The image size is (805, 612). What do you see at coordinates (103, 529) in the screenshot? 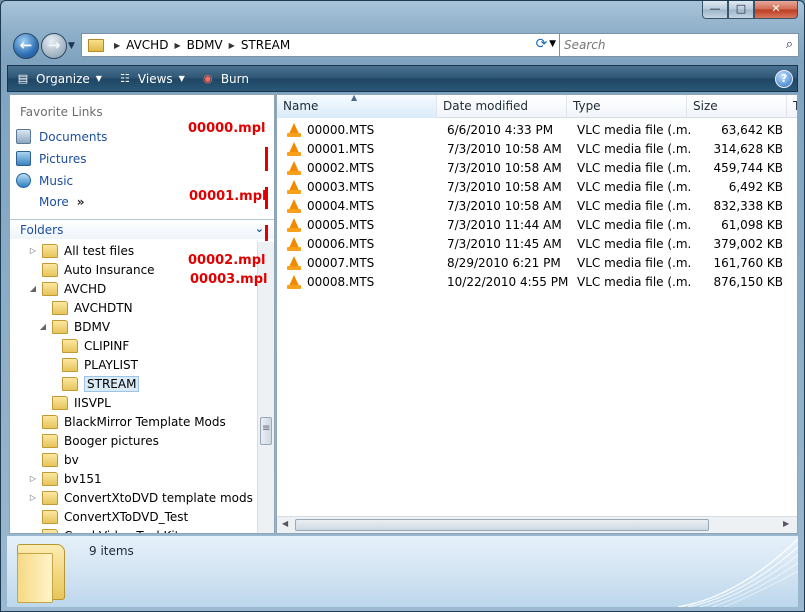
I see `folder-tree-item: Corel Video Tool Kit` at bounding box center [103, 529].